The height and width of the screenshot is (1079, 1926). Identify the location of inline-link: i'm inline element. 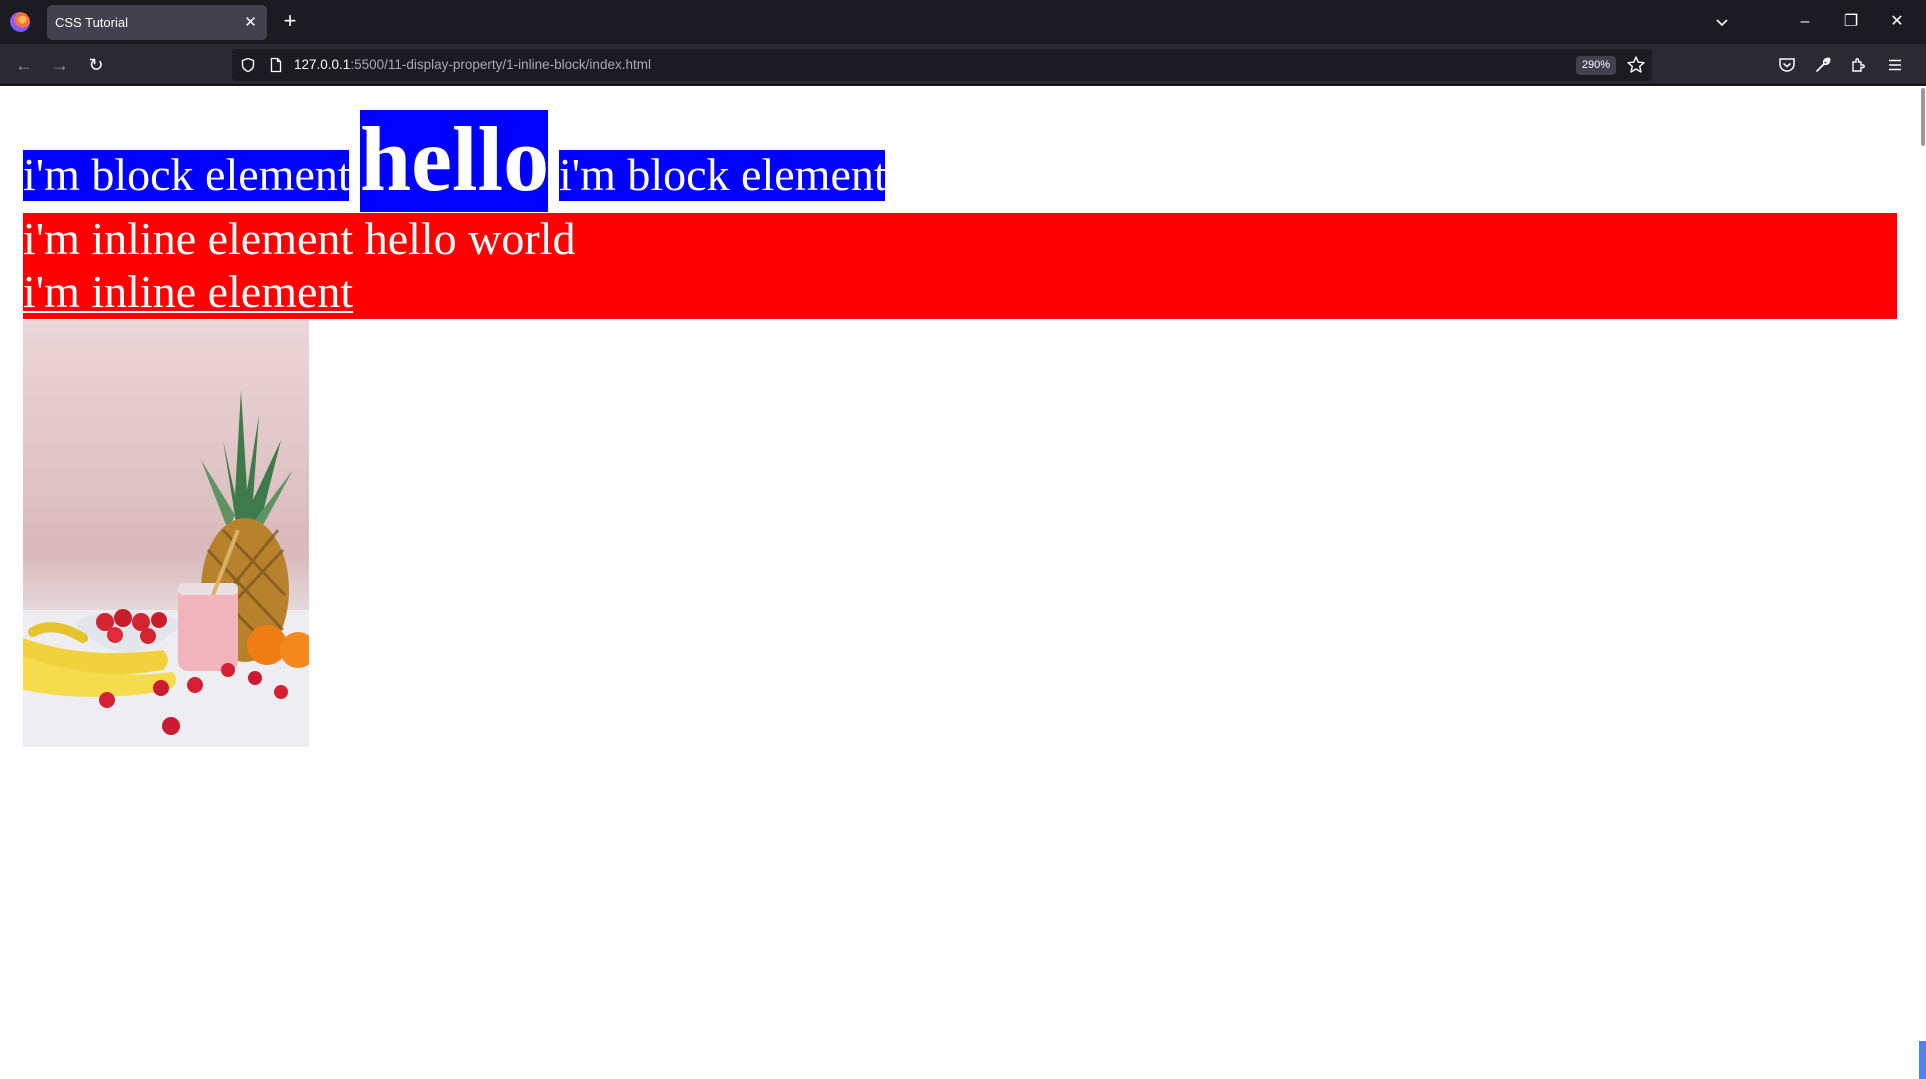
(188, 292).